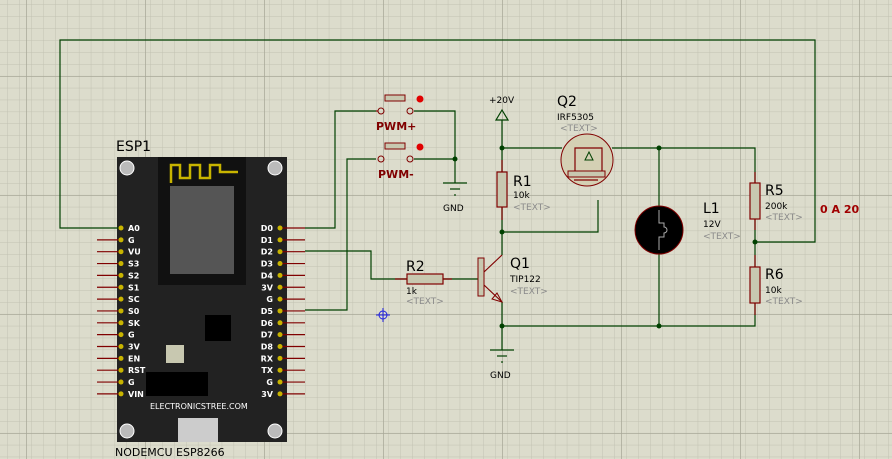 The image size is (892, 459). What do you see at coordinates (520, 264) in the screenshot?
I see `ref: Q1` at bounding box center [520, 264].